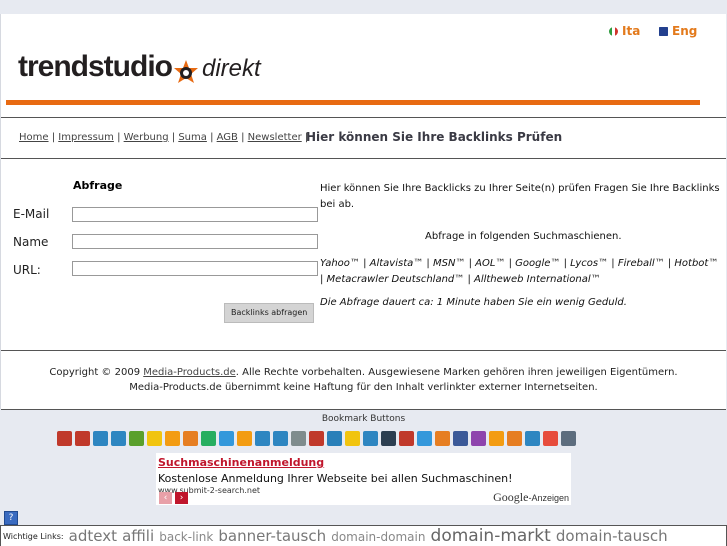  I want to click on copyright-prefix: Copyright © 2009, so click(95, 372).